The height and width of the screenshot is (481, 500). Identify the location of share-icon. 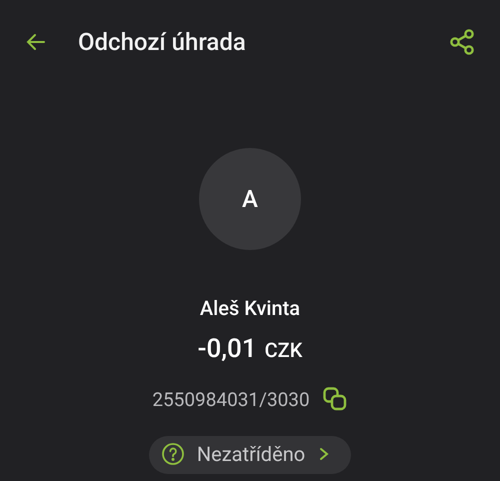
(462, 42).